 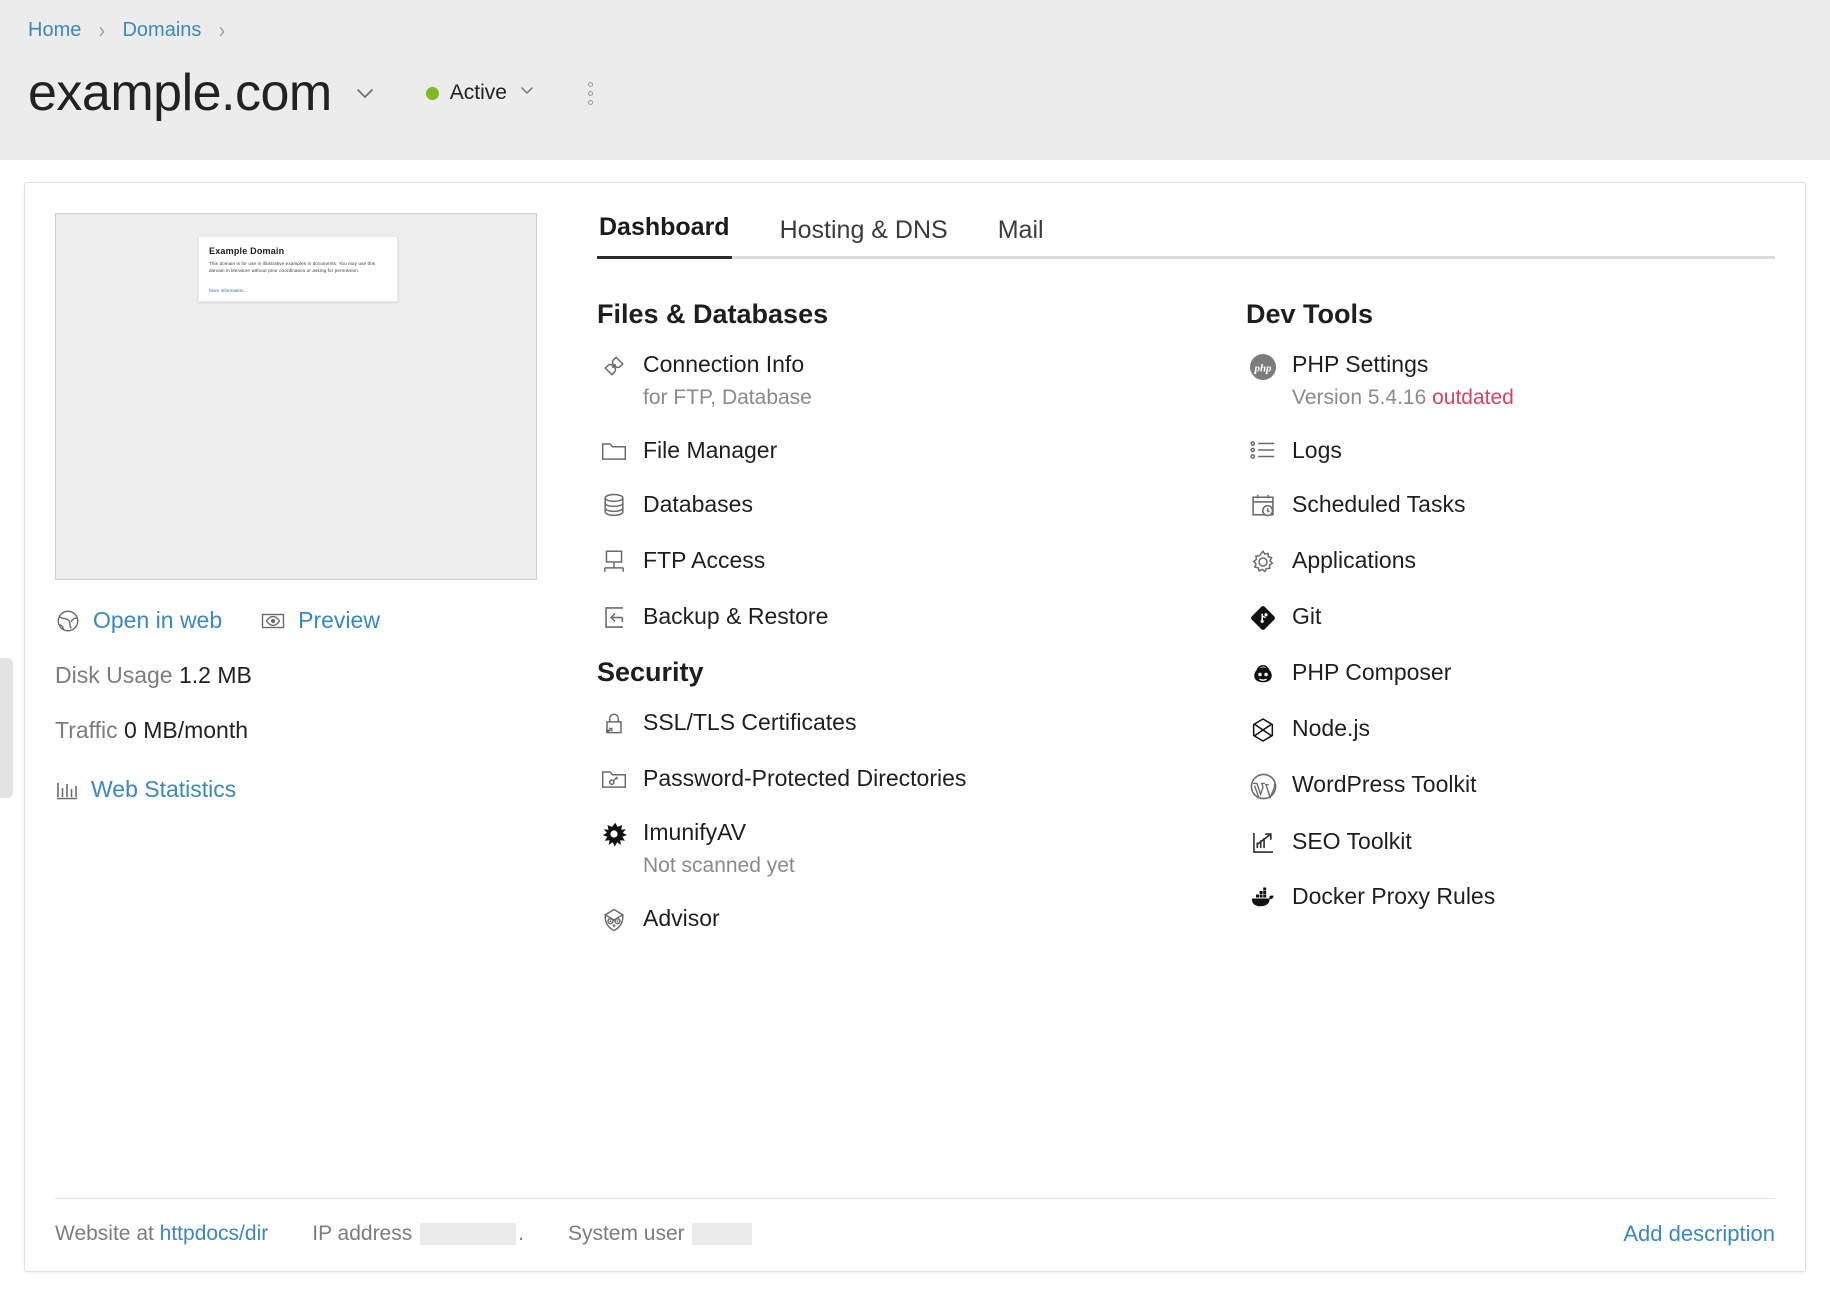 I want to click on title-row: example.com Active, so click(x=929, y=93).